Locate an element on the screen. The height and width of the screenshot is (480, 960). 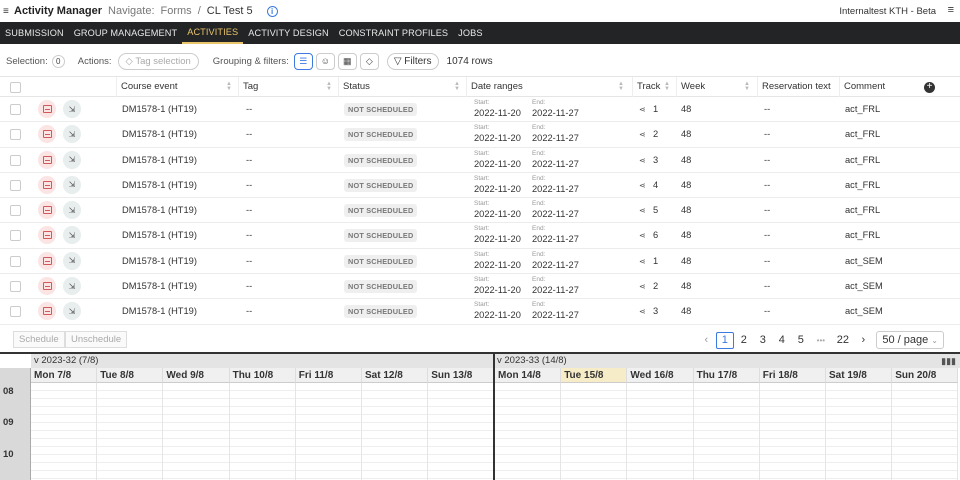
header-week: Week ▲ ▼ is located at coordinates (716, 87).